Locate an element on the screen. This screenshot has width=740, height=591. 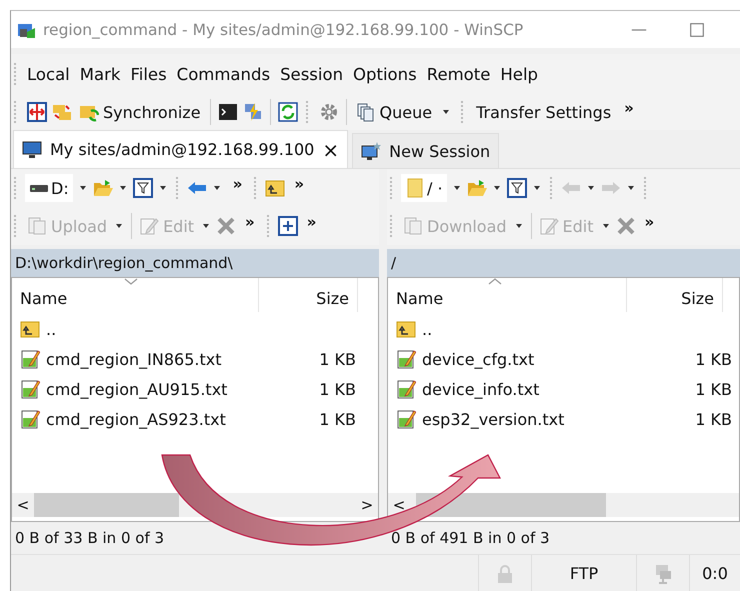
close-icon: × is located at coordinates (331, 150).